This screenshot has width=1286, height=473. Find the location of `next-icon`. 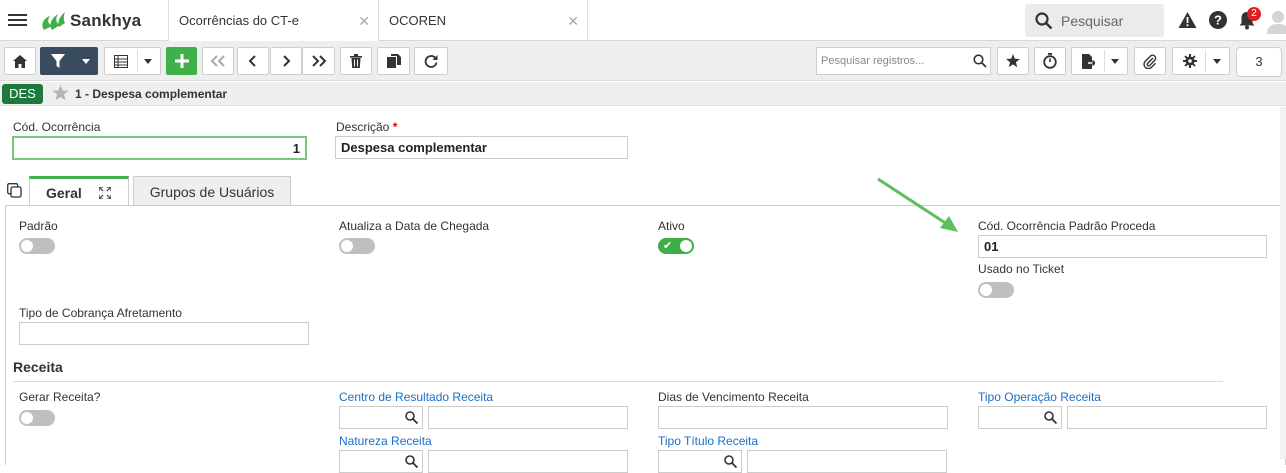

next-icon is located at coordinates (287, 61).